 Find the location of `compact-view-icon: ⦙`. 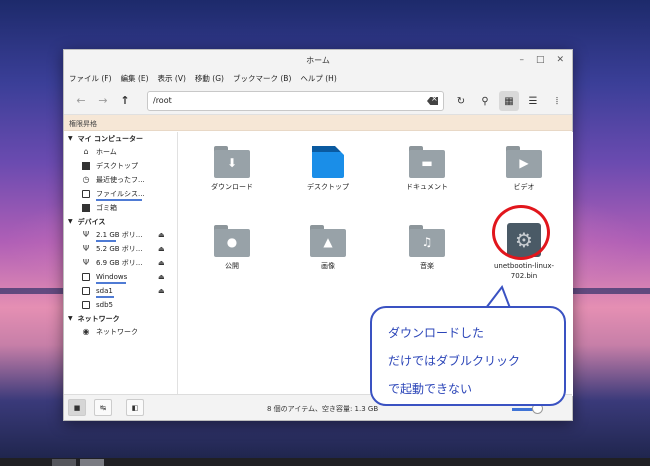

compact-view-icon: ⦙ is located at coordinates (557, 101).